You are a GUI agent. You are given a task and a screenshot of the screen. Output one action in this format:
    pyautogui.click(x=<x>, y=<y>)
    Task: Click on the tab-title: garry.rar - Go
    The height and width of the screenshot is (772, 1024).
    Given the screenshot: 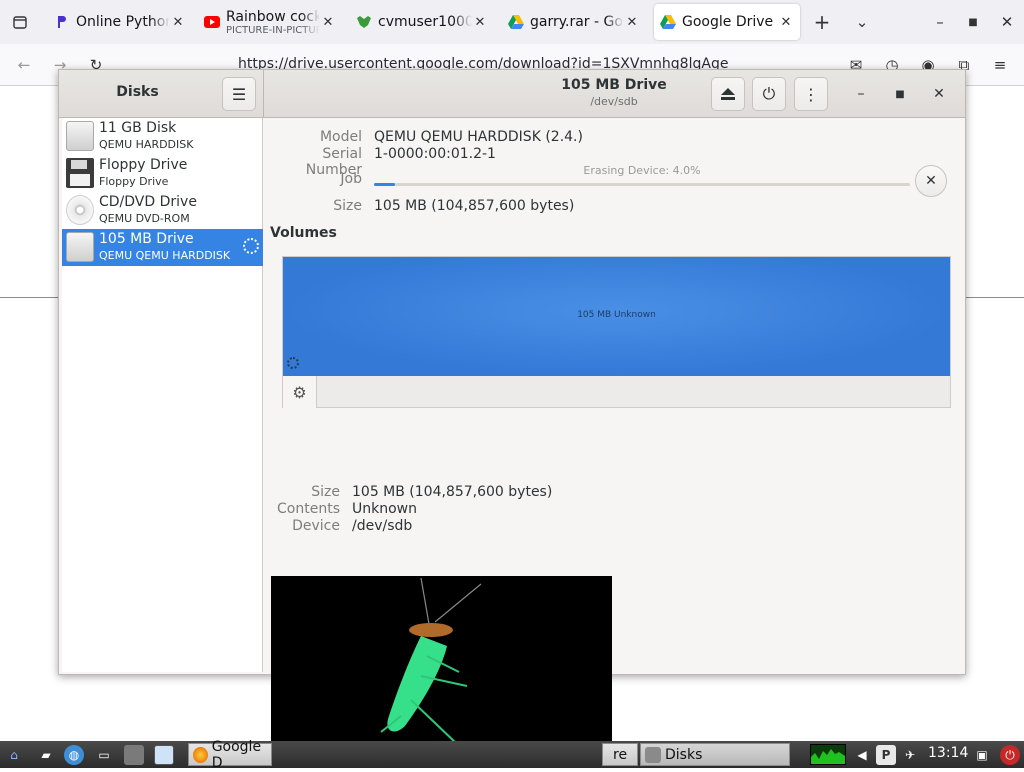 What is the action you would take?
    pyautogui.click(x=576, y=22)
    